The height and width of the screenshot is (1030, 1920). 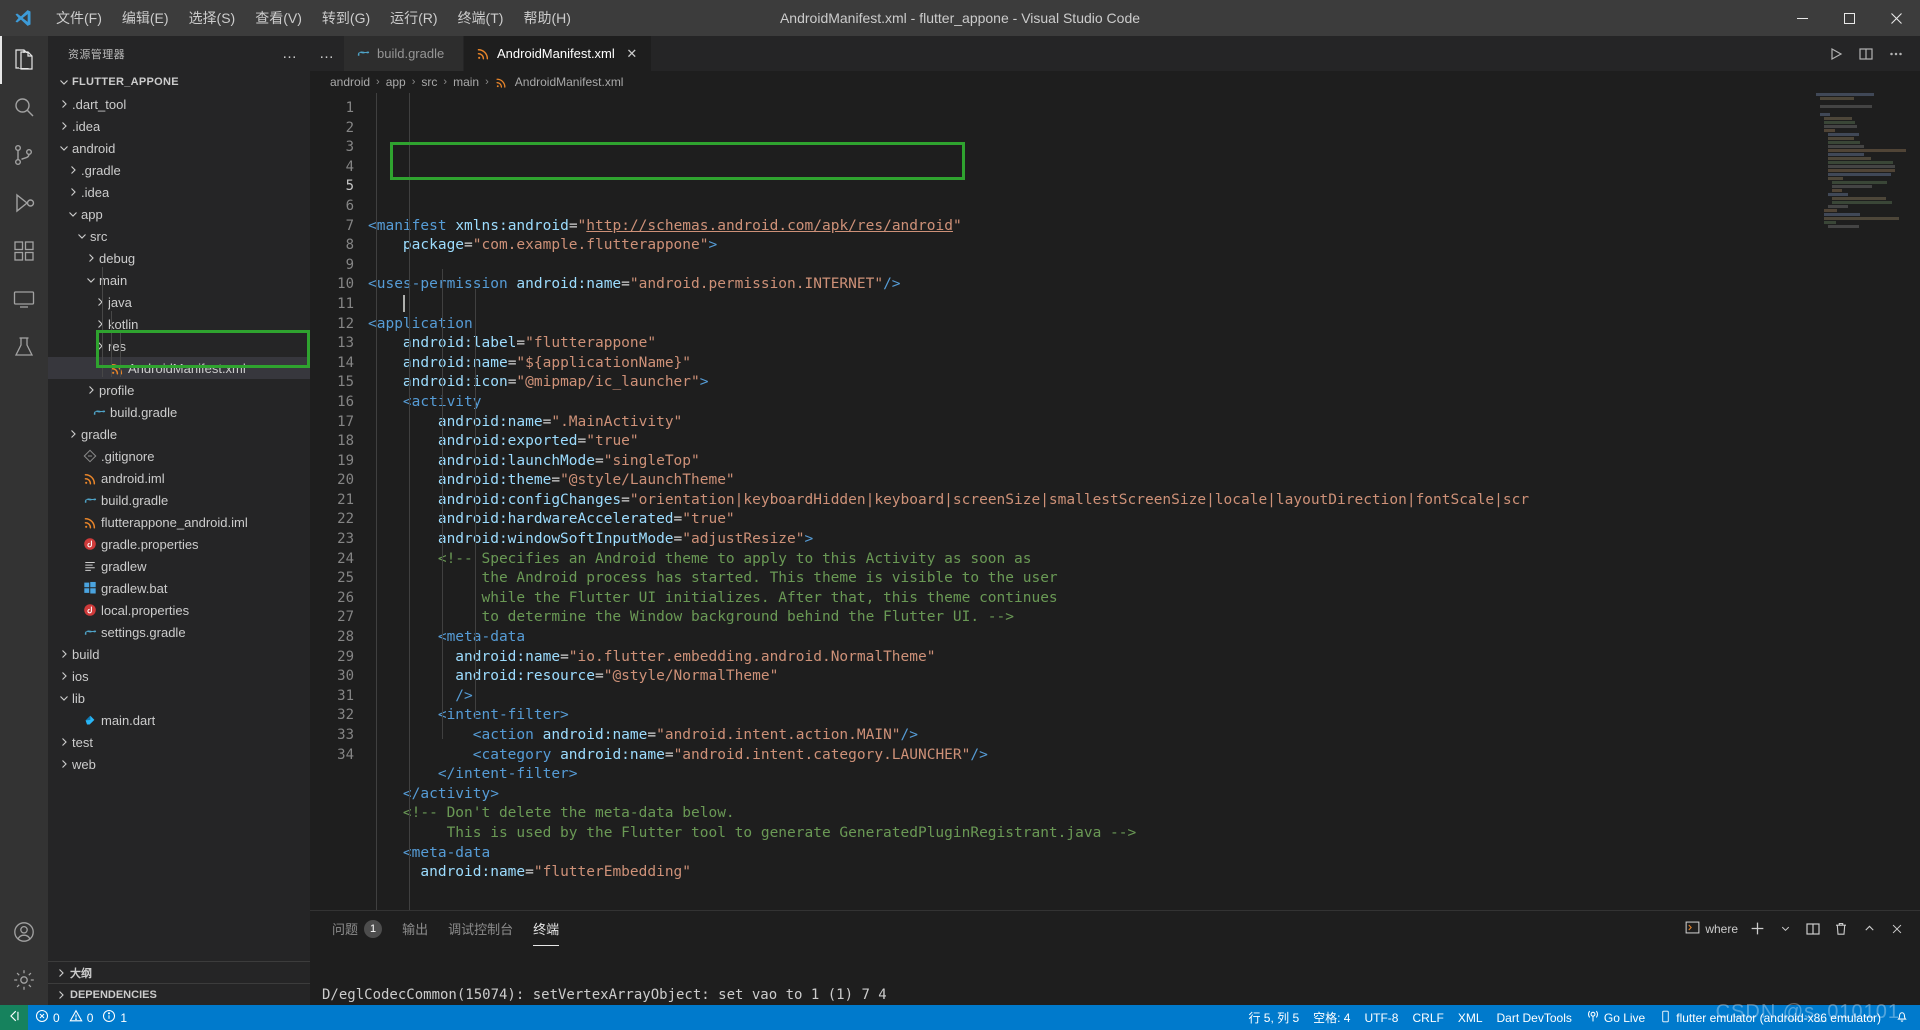 I want to click on maximize-panel-button, so click(x=1869, y=929).